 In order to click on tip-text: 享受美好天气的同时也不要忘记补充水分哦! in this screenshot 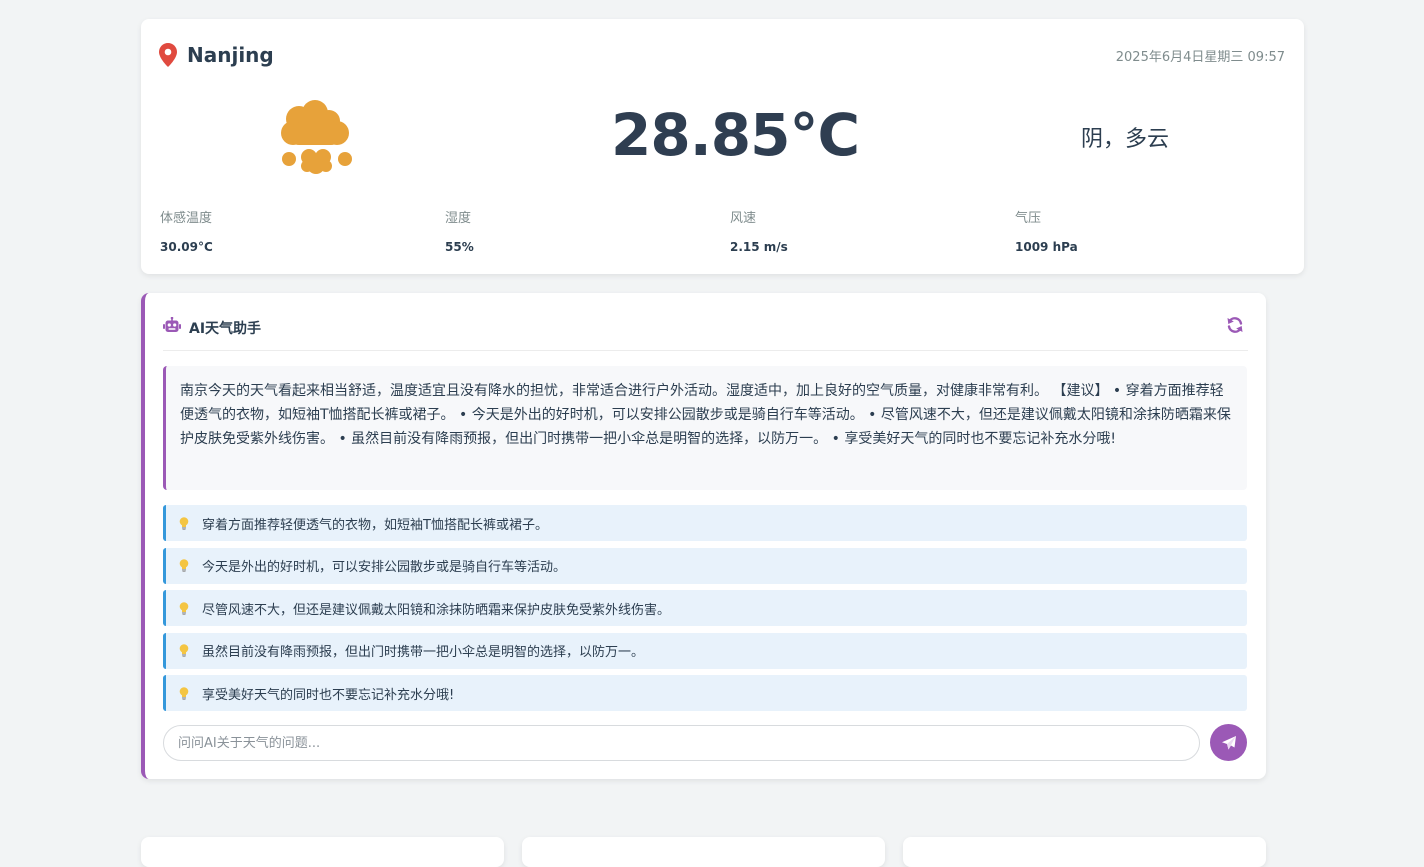, I will do `click(328, 695)`.